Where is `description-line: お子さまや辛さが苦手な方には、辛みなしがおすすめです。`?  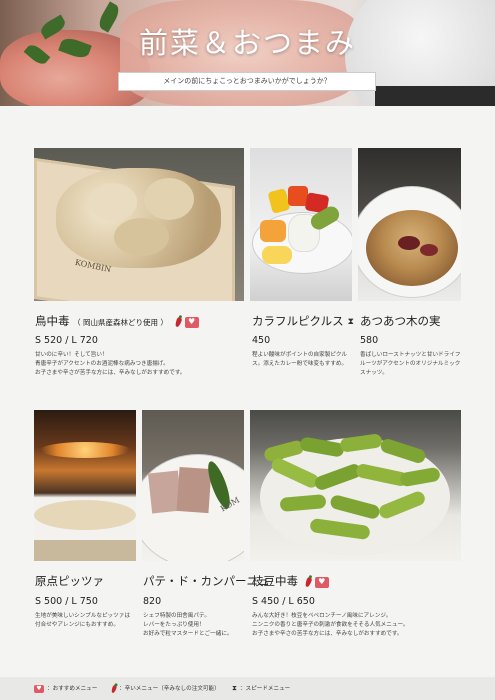 description-line: お子さまや辛さが苦手な方には、辛みなしがおすすめです。 is located at coordinates (110, 373).